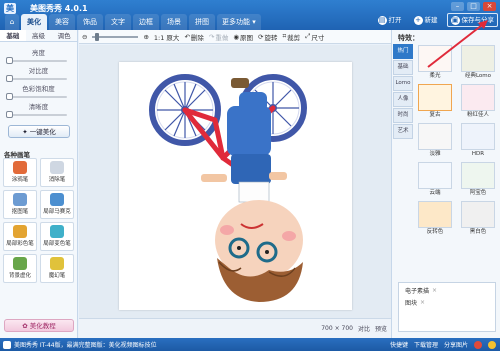  What do you see at coordinates (13, 35) in the screenshot?
I see `subtab-basic: 基础` at bounding box center [13, 35].